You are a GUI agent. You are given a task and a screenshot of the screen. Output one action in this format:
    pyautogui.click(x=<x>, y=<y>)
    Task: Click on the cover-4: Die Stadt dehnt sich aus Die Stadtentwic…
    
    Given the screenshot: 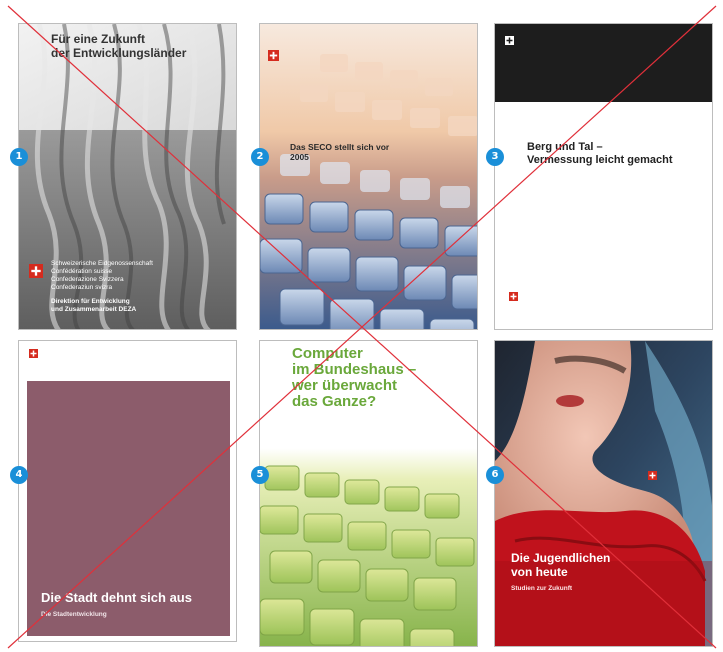 What is the action you would take?
    pyautogui.click(x=127, y=491)
    